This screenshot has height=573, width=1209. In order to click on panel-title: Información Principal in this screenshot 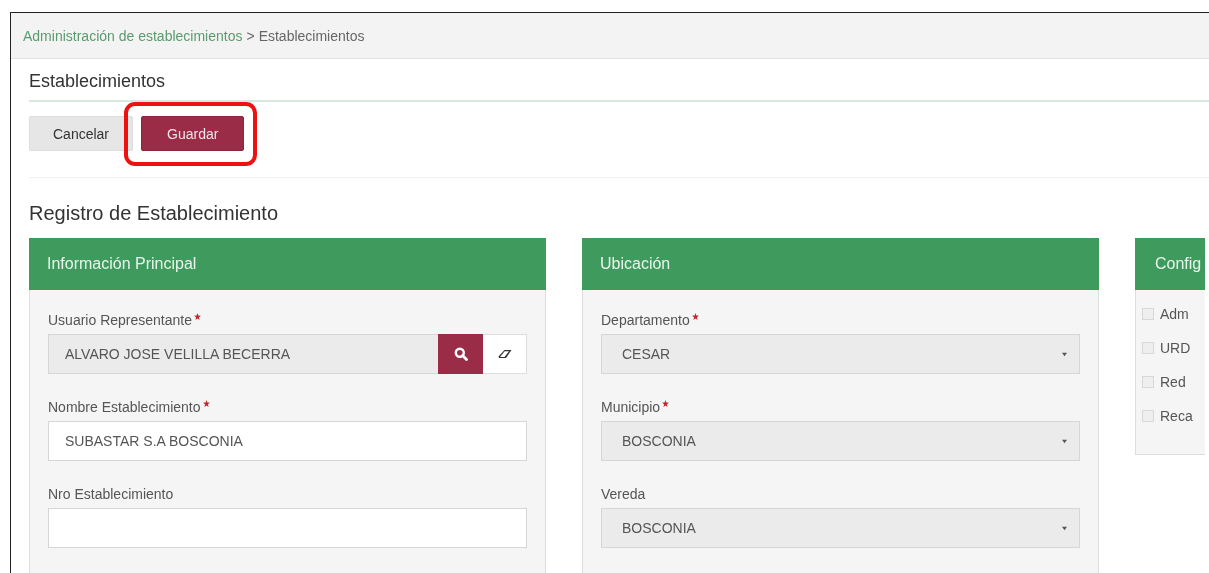, I will do `click(122, 264)`.